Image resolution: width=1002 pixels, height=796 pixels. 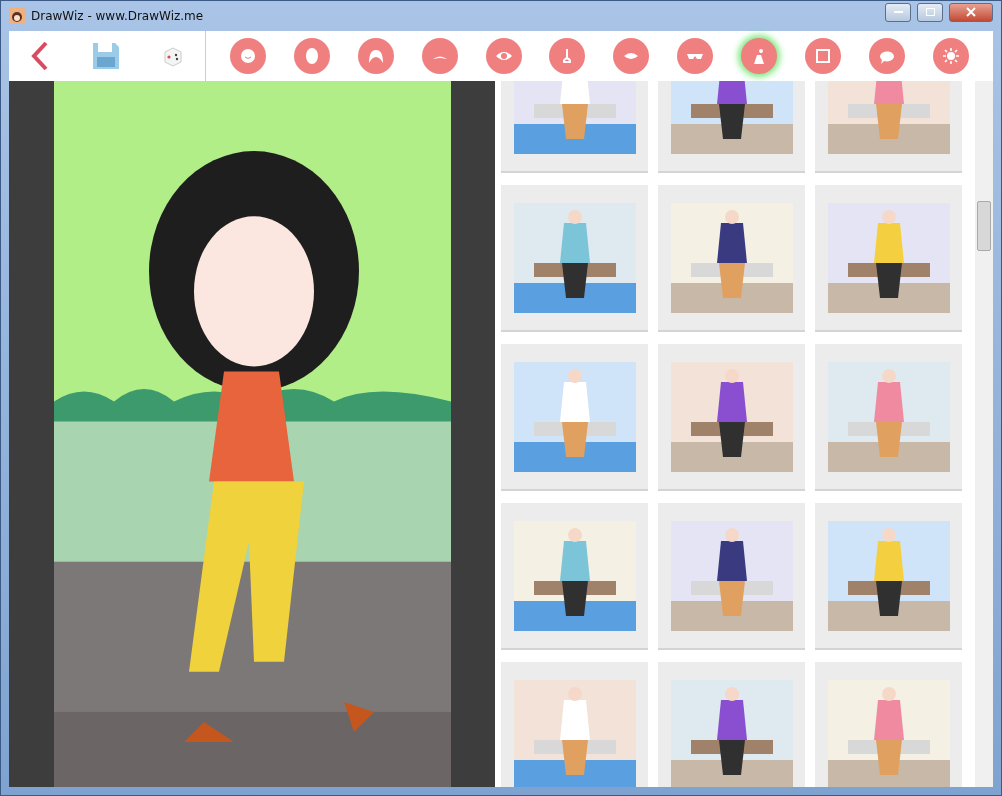 I want to click on save-button, so click(x=106, y=56).